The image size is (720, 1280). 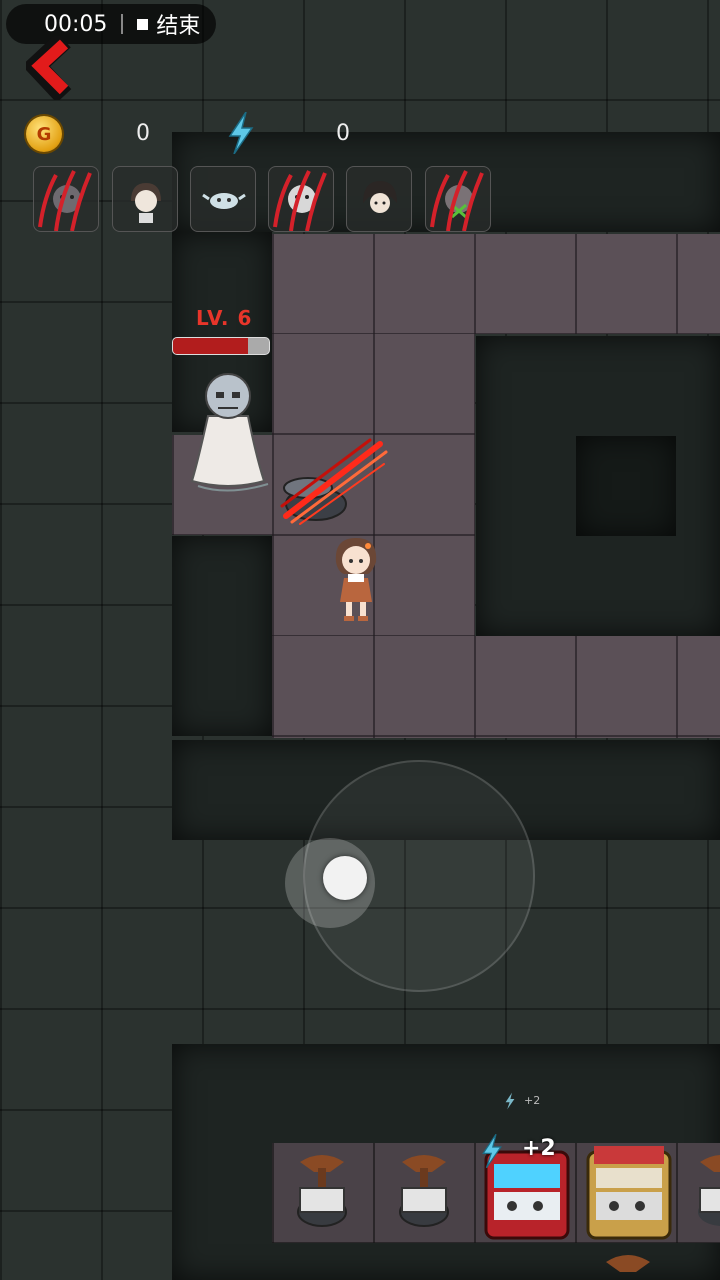 I want to click on coin-icon: G, so click(x=44, y=134).